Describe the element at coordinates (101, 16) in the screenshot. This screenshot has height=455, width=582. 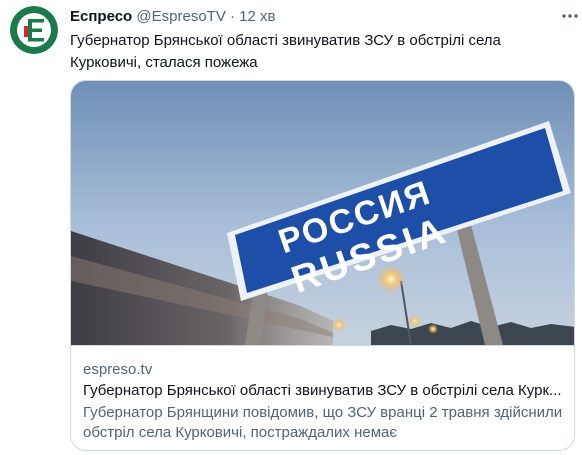
I see `author-name: Еспресо` at that location.